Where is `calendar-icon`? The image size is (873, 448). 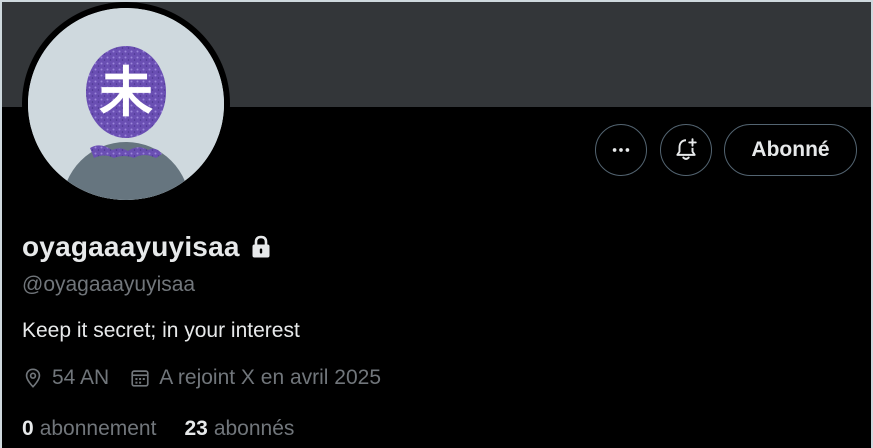 calendar-icon is located at coordinates (140, 378).